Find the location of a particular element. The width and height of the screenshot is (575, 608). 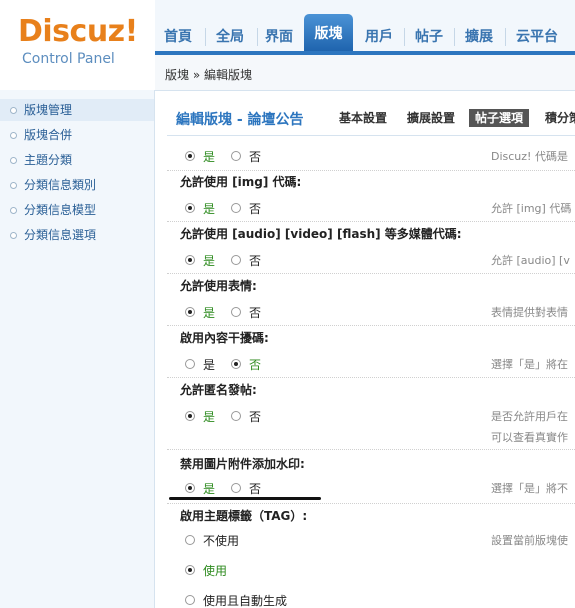

sidebar-item-forum-manage: 版塊管理 is located at coordinates (77, 110).